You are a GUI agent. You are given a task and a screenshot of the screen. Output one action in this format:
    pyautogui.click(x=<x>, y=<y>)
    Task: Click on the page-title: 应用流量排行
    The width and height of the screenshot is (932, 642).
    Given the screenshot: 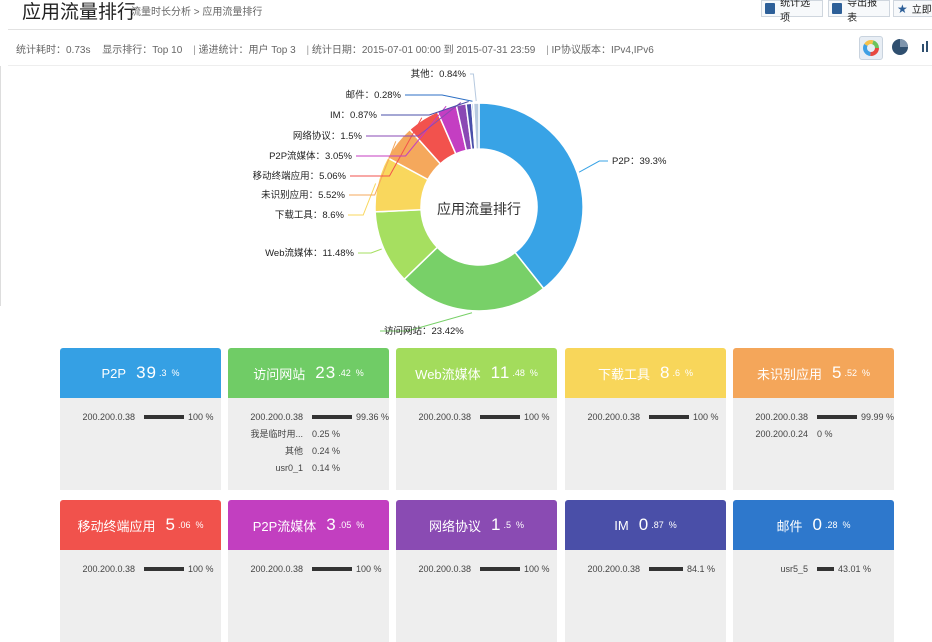 What is the action you would take?
    pyautogui.click(x=79, y=12)
    